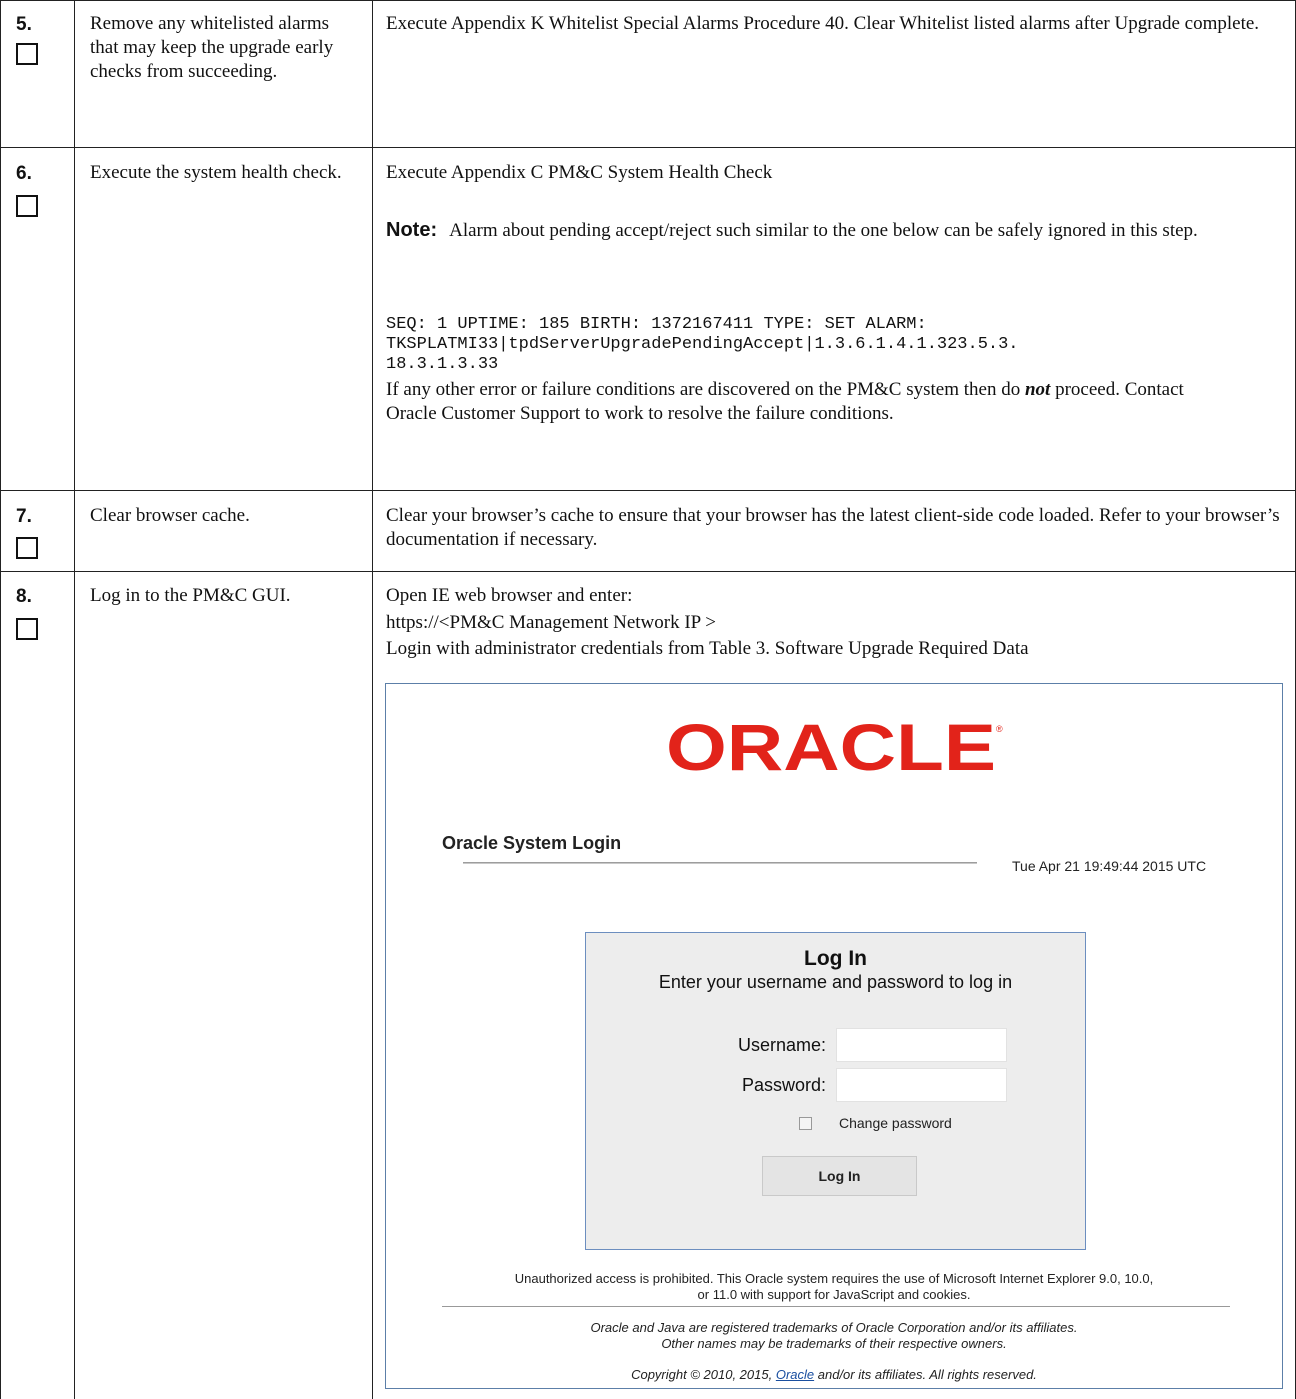 Image resolution: width=1296 pixels, height=1399 pixels. I want to click on registered-mark: ®, so click(999, 729).